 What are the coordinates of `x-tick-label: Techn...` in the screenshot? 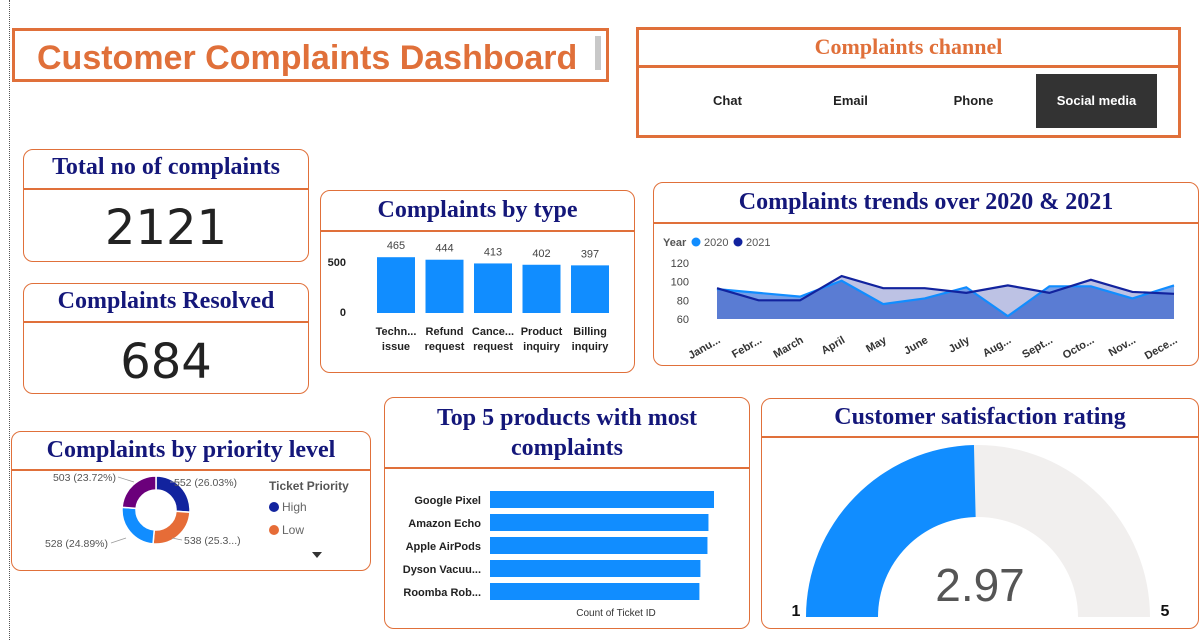 It's located at (396, 332).